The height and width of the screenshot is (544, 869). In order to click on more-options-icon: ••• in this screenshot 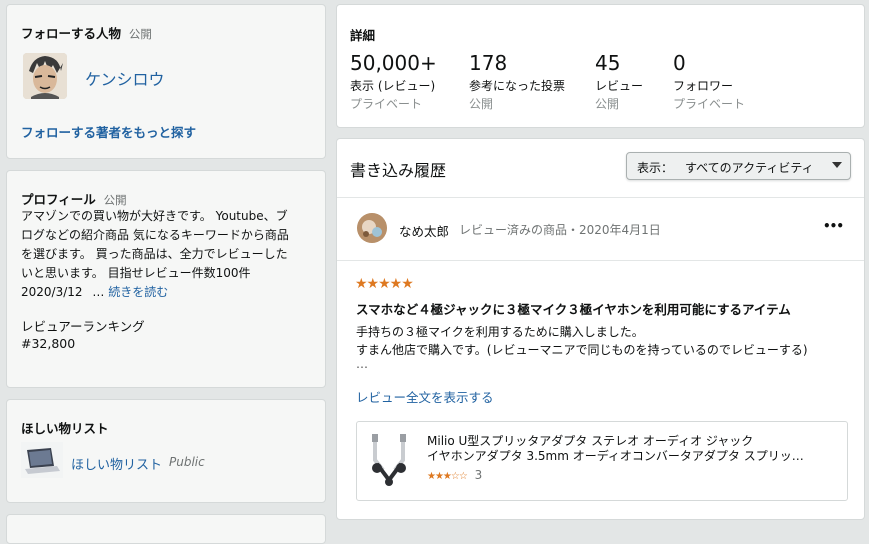, I will do `click(833, 226)`.